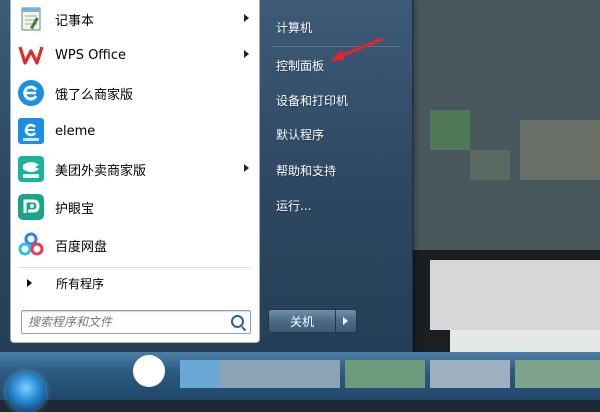 Image resolution: width=600 pixels, height=412 pixels. Describe the element at coordinates (135, 245) in the screenshot. I see `program-item-baidu-netdisk: 百度网盘` at that location.